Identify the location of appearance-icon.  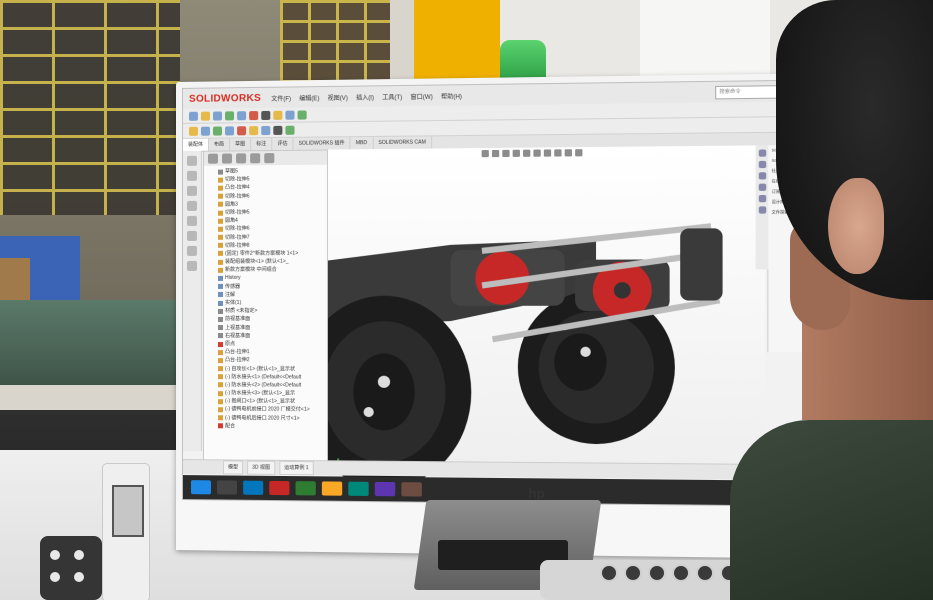
(558, 153).